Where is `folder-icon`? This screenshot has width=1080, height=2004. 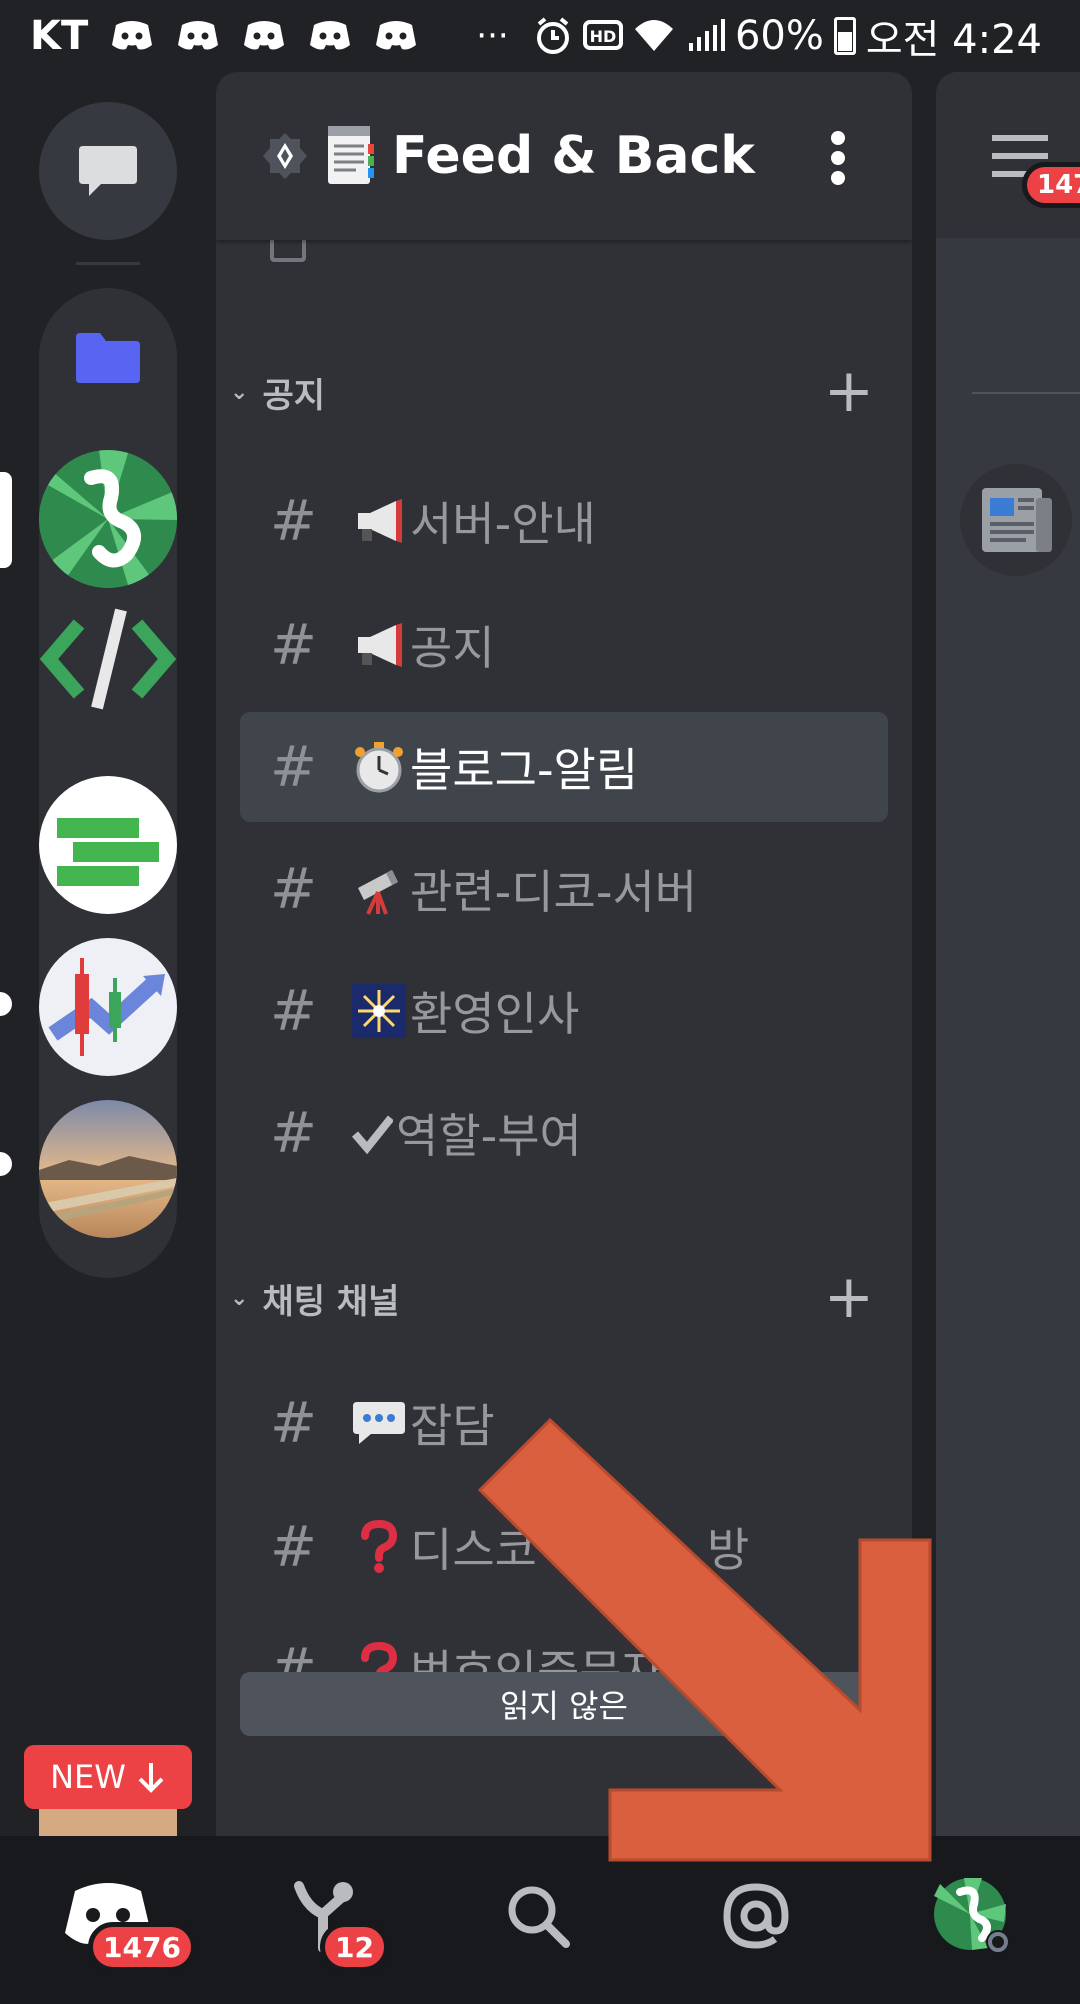 folder-icon is located at coordinates (108, 357).